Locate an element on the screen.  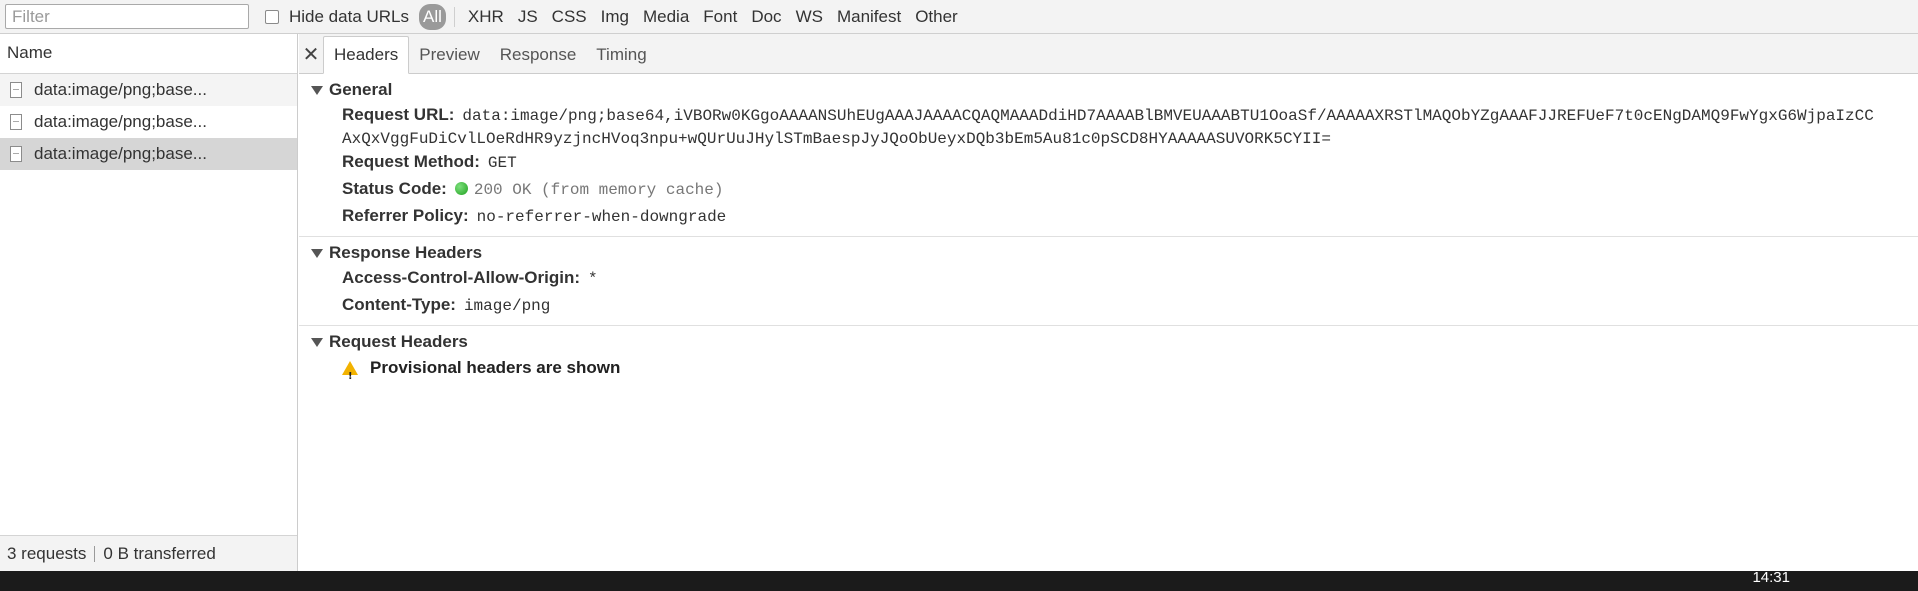
provisional-headers-warning: ! Provisional headers are shown is located at coordinates (1108, 368).